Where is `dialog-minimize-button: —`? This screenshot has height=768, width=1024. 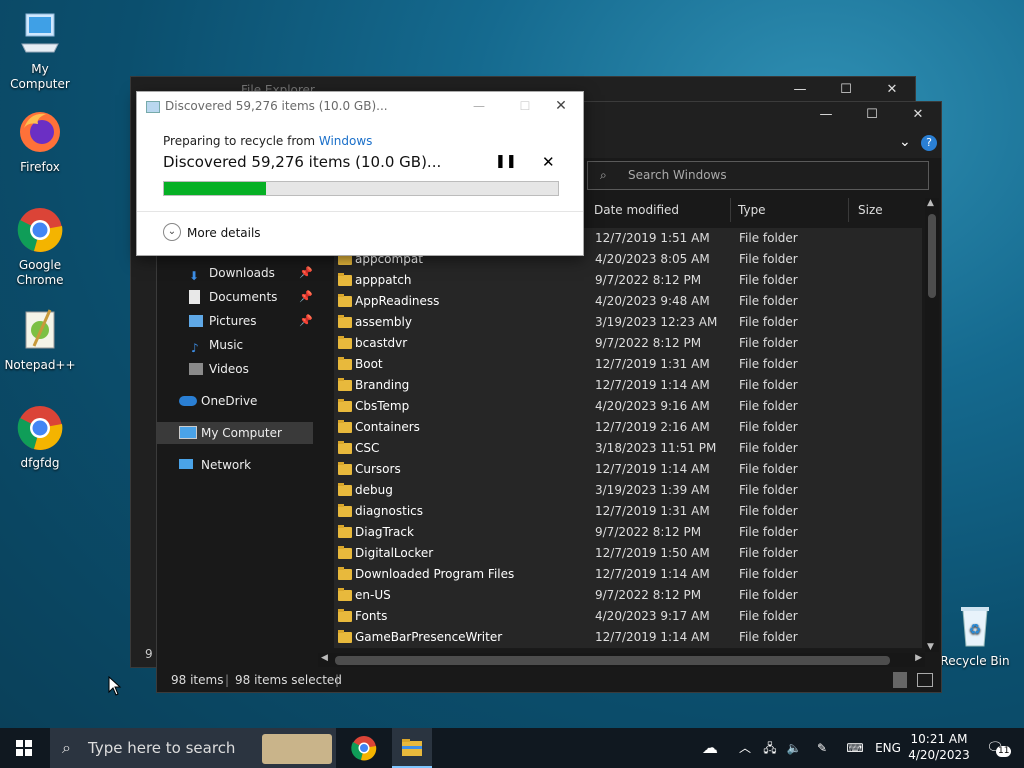 dialog-minimize-button: — is located at coordinates (479, 106).